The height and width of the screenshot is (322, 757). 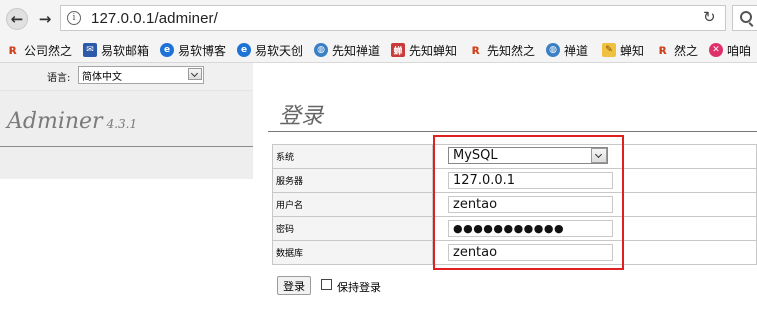 What do you see at coordinates (59, 78) in the screenshot?
I see `language-label: 语言:` at bounding box center [59, 78].